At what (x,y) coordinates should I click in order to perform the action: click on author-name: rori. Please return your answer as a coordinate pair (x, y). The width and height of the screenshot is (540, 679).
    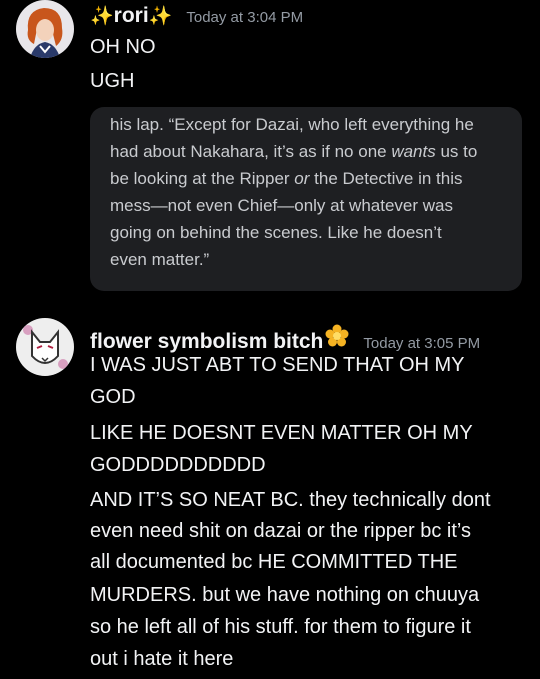
    Looking at the image, I should click on (131, 16).